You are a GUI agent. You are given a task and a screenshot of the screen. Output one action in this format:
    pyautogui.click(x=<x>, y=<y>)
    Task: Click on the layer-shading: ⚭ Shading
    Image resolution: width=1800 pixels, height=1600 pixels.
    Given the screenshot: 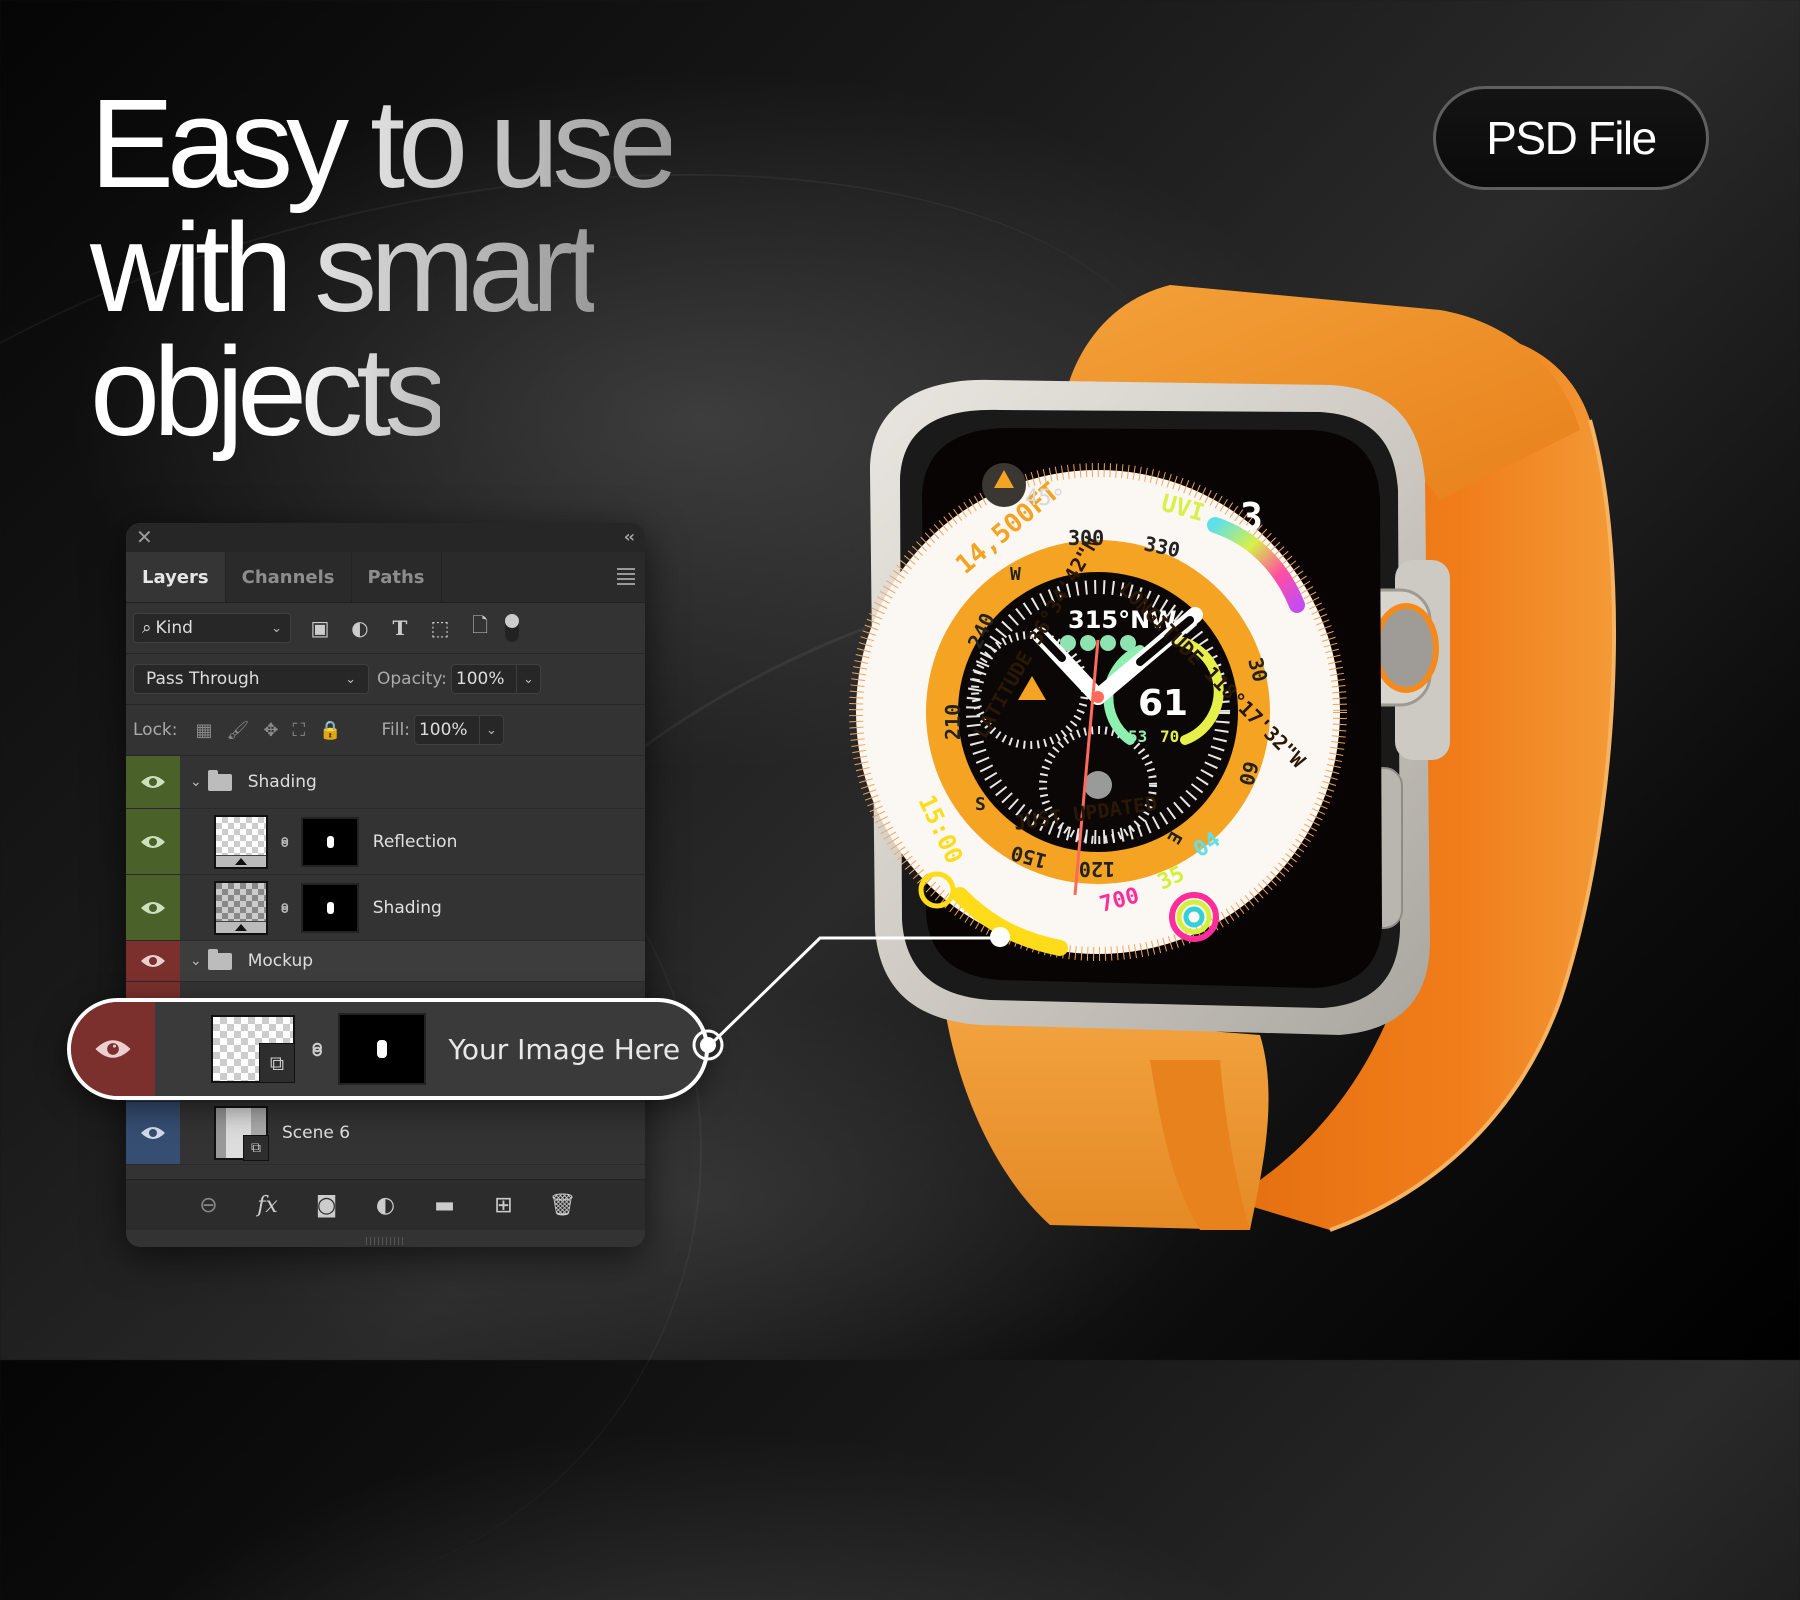 What is the action you would take?
    pyautogui.click(x=385, y=908)
    